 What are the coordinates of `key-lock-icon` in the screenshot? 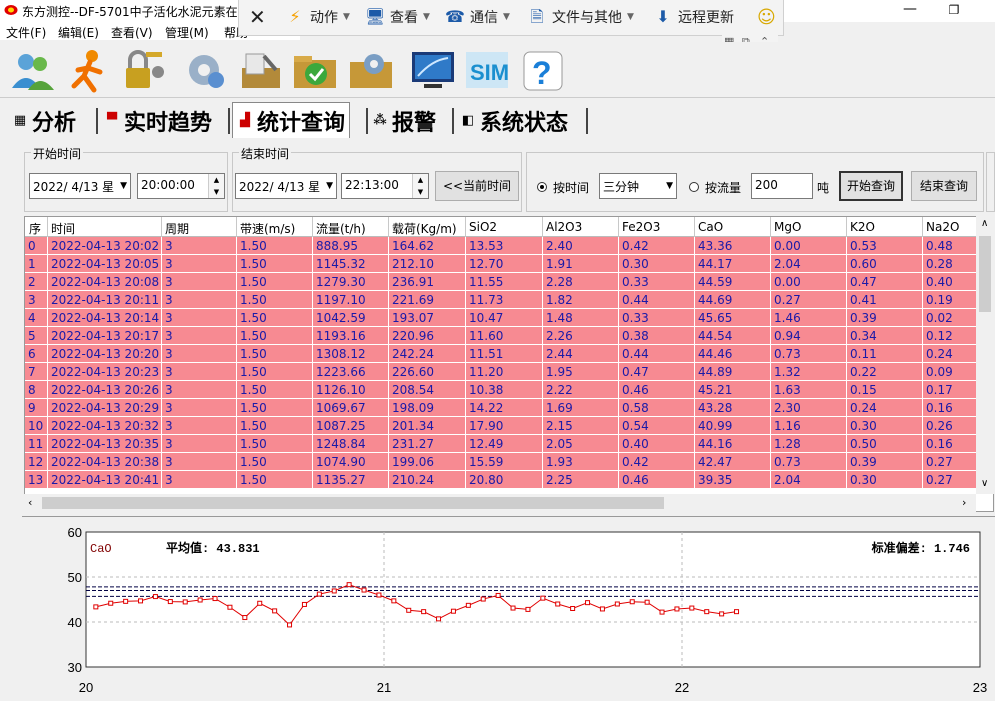 It's located at (143, 70).